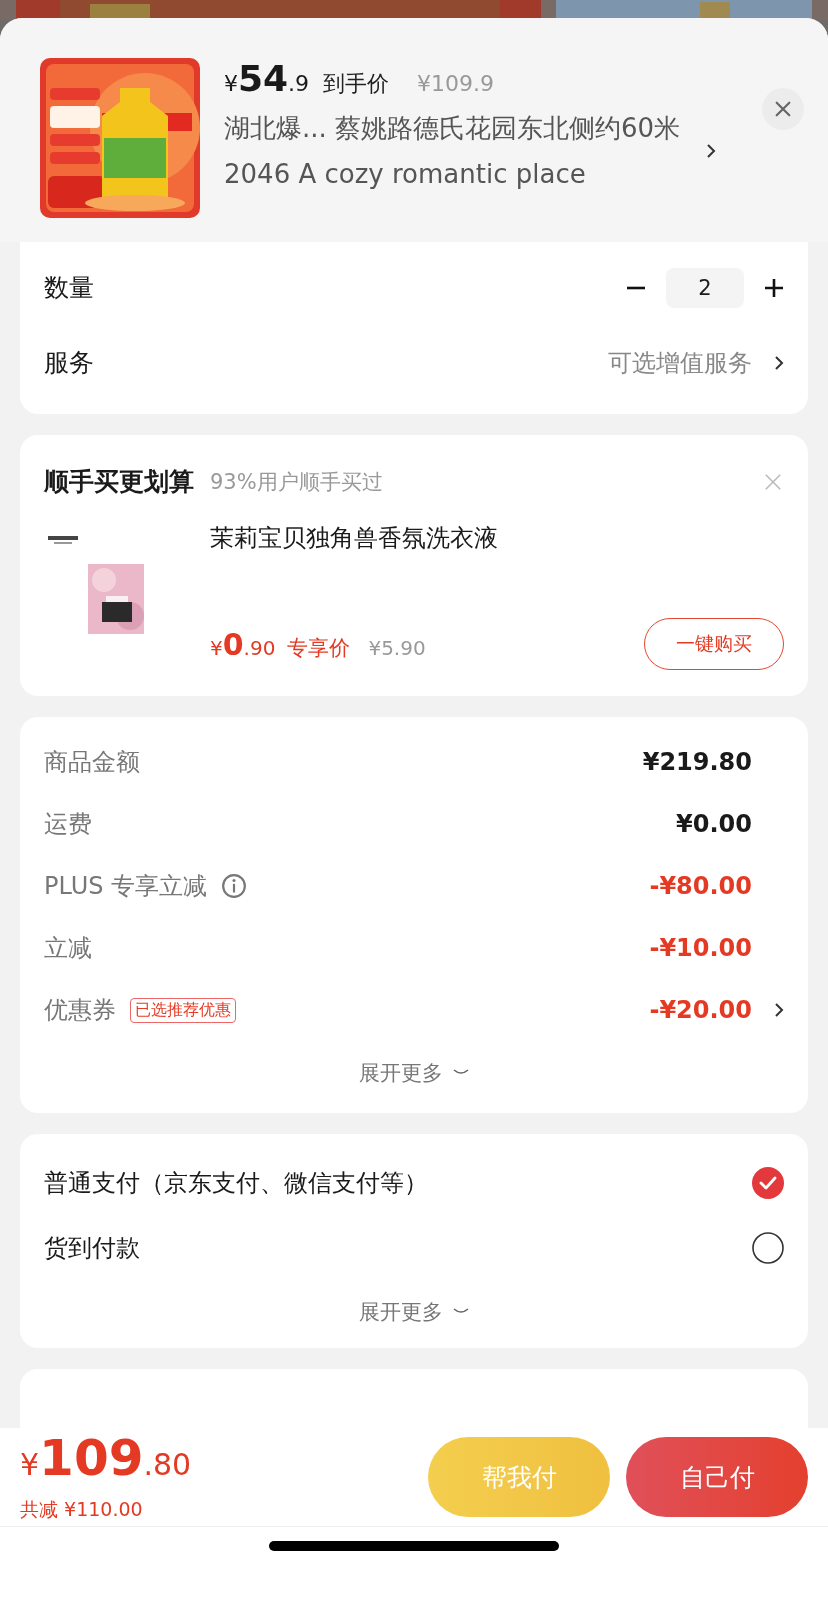 The image size is (828, 1597). Describe the element at coordinates (69, 363) in the screenshot. I see `service-label: 服务` at that location.